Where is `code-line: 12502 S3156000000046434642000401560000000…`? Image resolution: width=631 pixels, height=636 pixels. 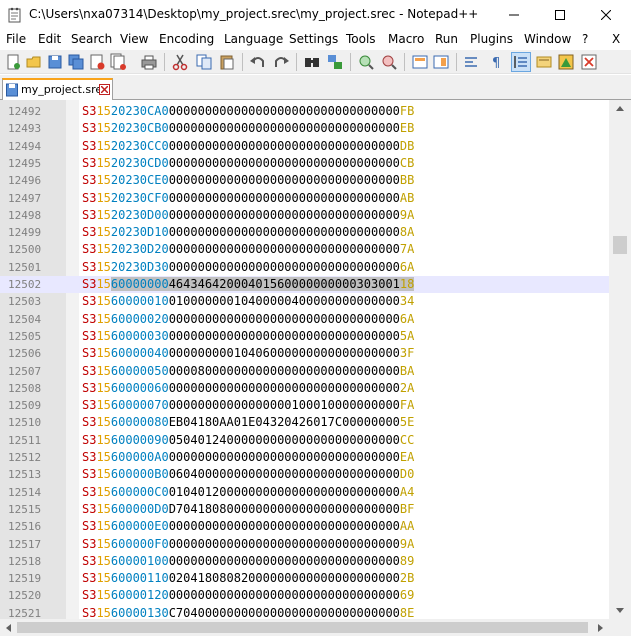 code-line: 12502 S3156000000046434642000401560000000… is located at coordinates (304, 284).